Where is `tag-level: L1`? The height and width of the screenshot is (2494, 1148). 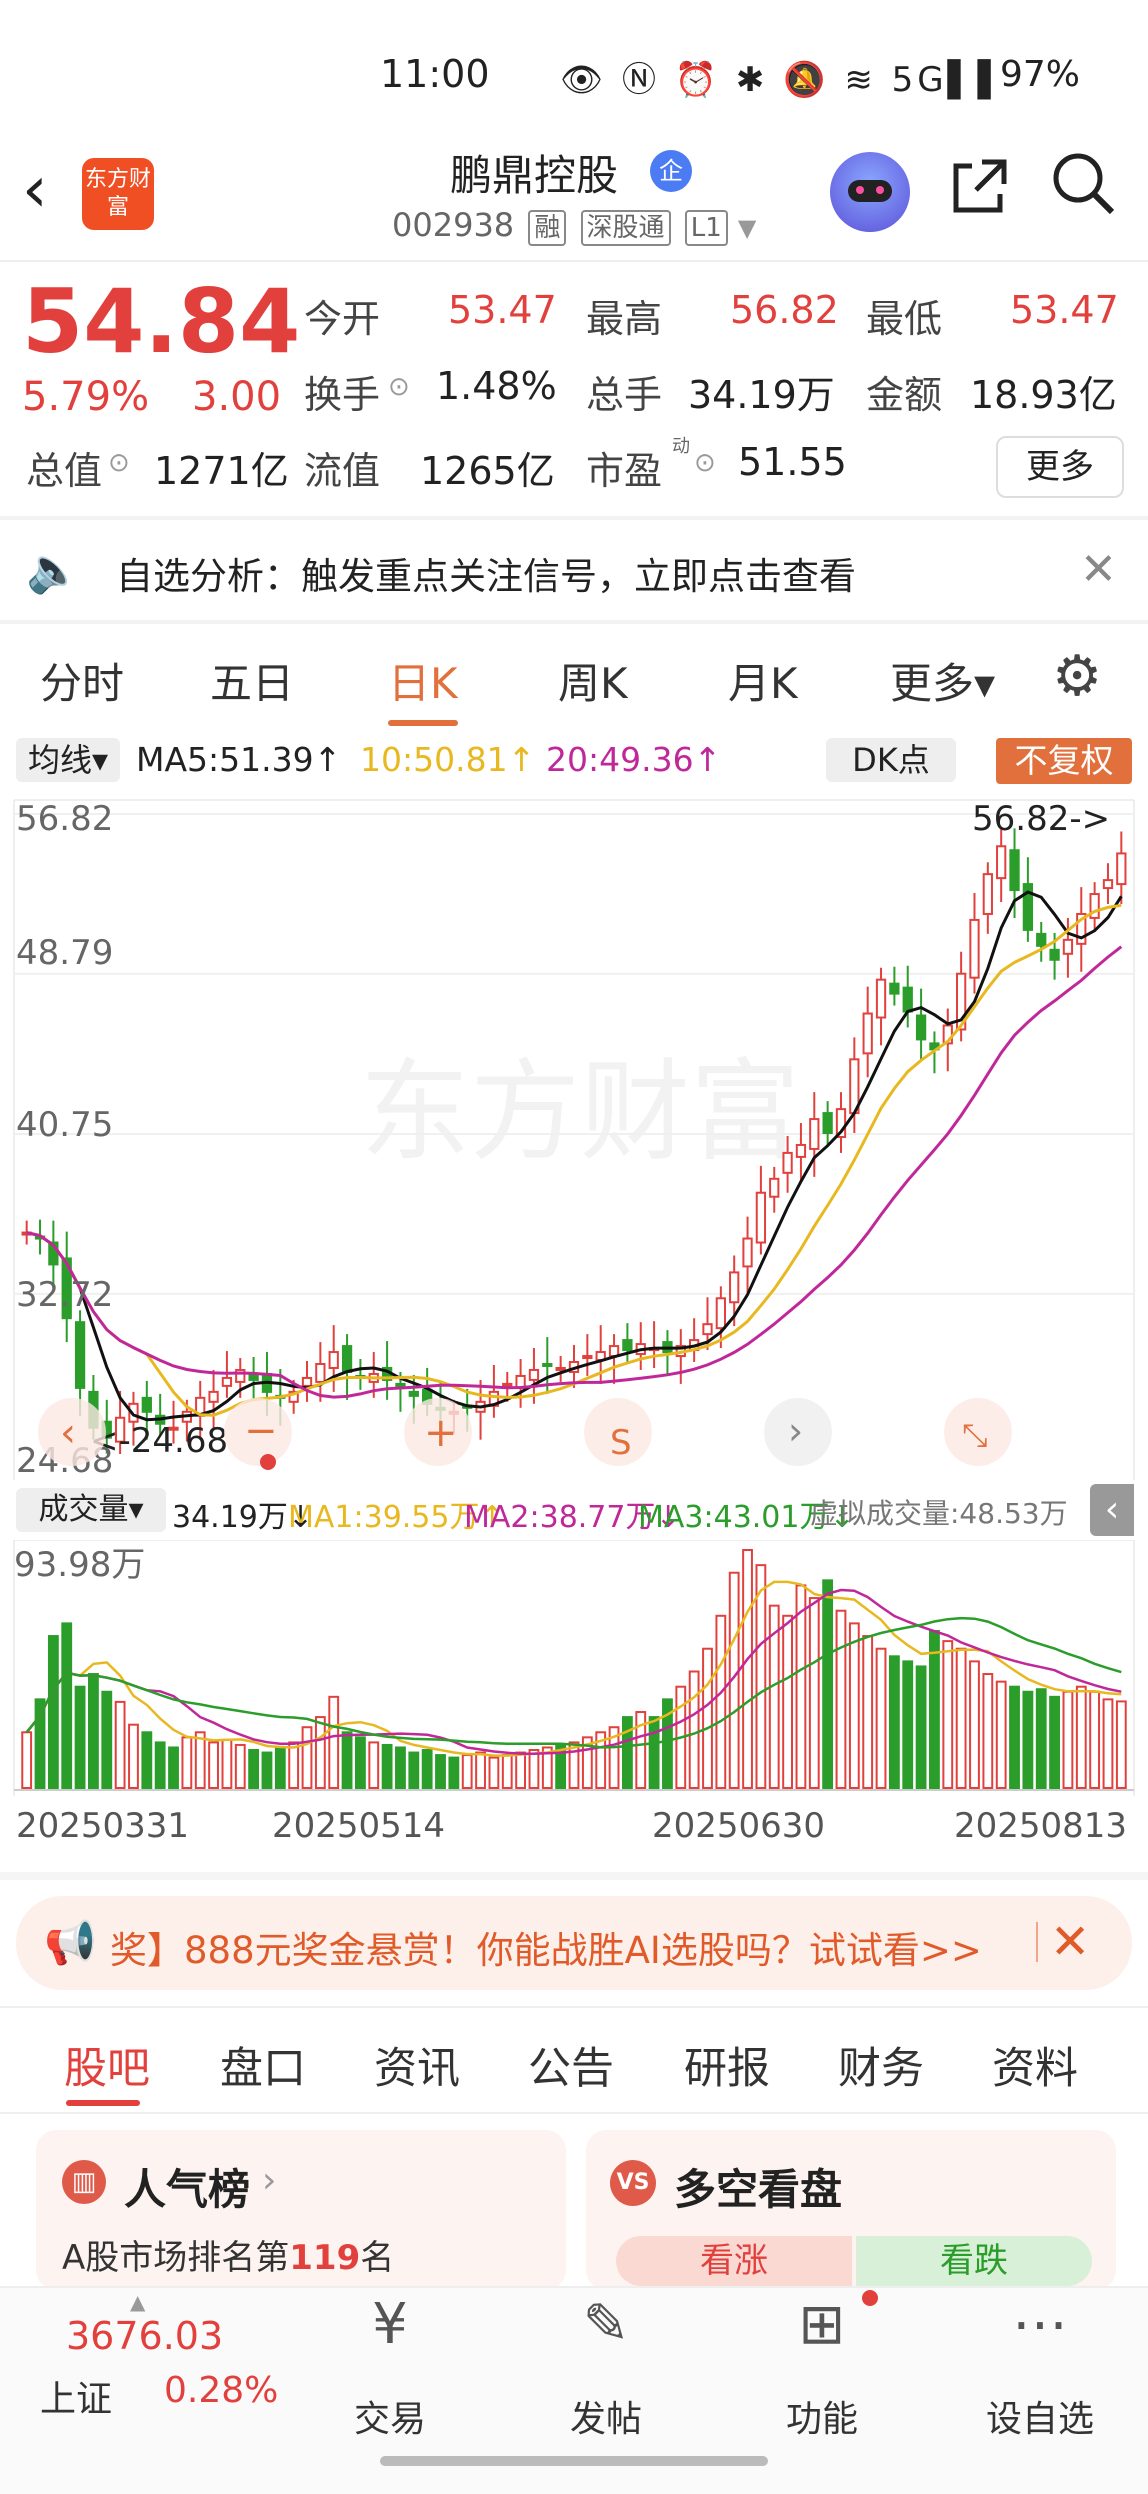
tag-level: L1 is located at coordinates (706, 228).